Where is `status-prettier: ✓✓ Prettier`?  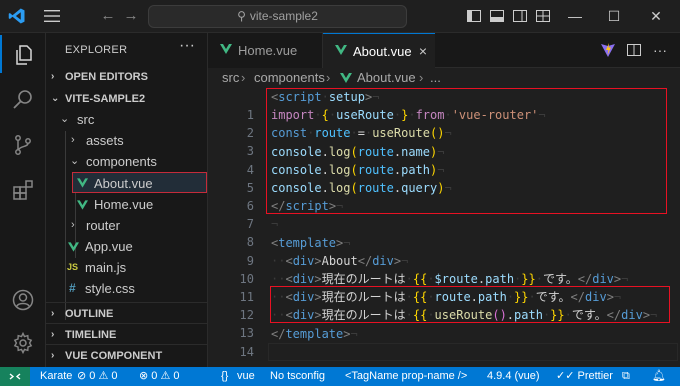
status-prettier: ✓✓ Prettier is located at coordinates (584, 376).